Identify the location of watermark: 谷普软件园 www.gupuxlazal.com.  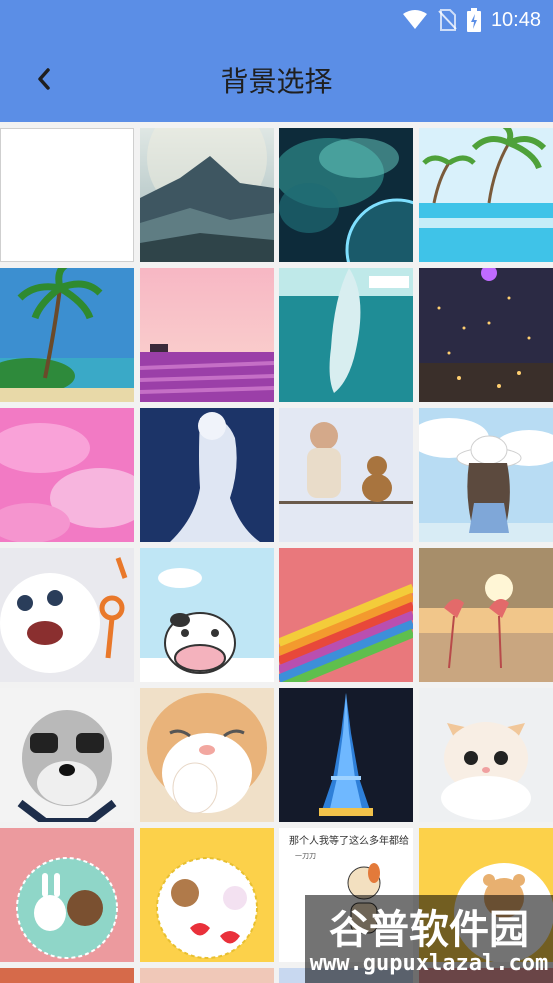
(429, 939).